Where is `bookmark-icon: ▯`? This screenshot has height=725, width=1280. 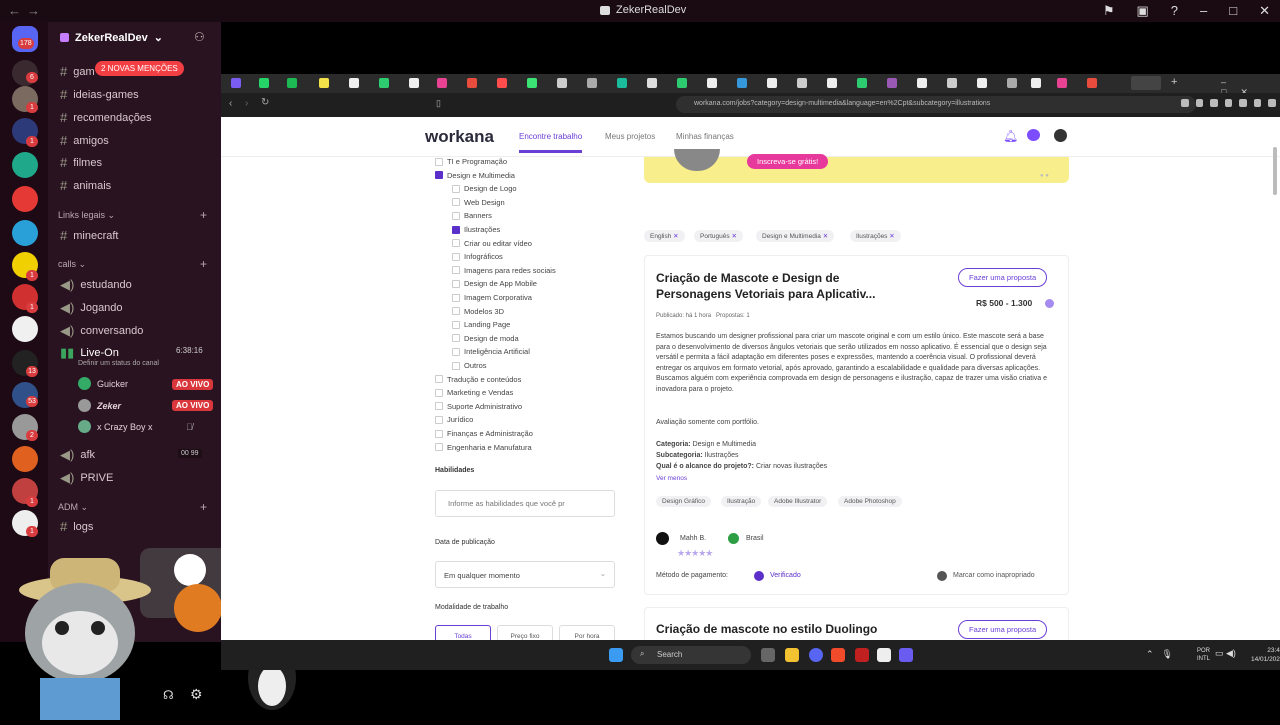 bookmark-icon: ▯ is located at coordinates (438, 103).